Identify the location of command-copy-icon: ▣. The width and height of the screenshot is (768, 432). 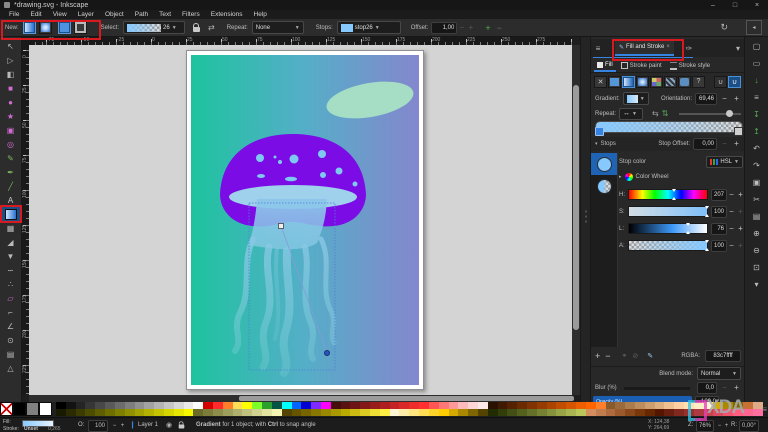
(757, 182).